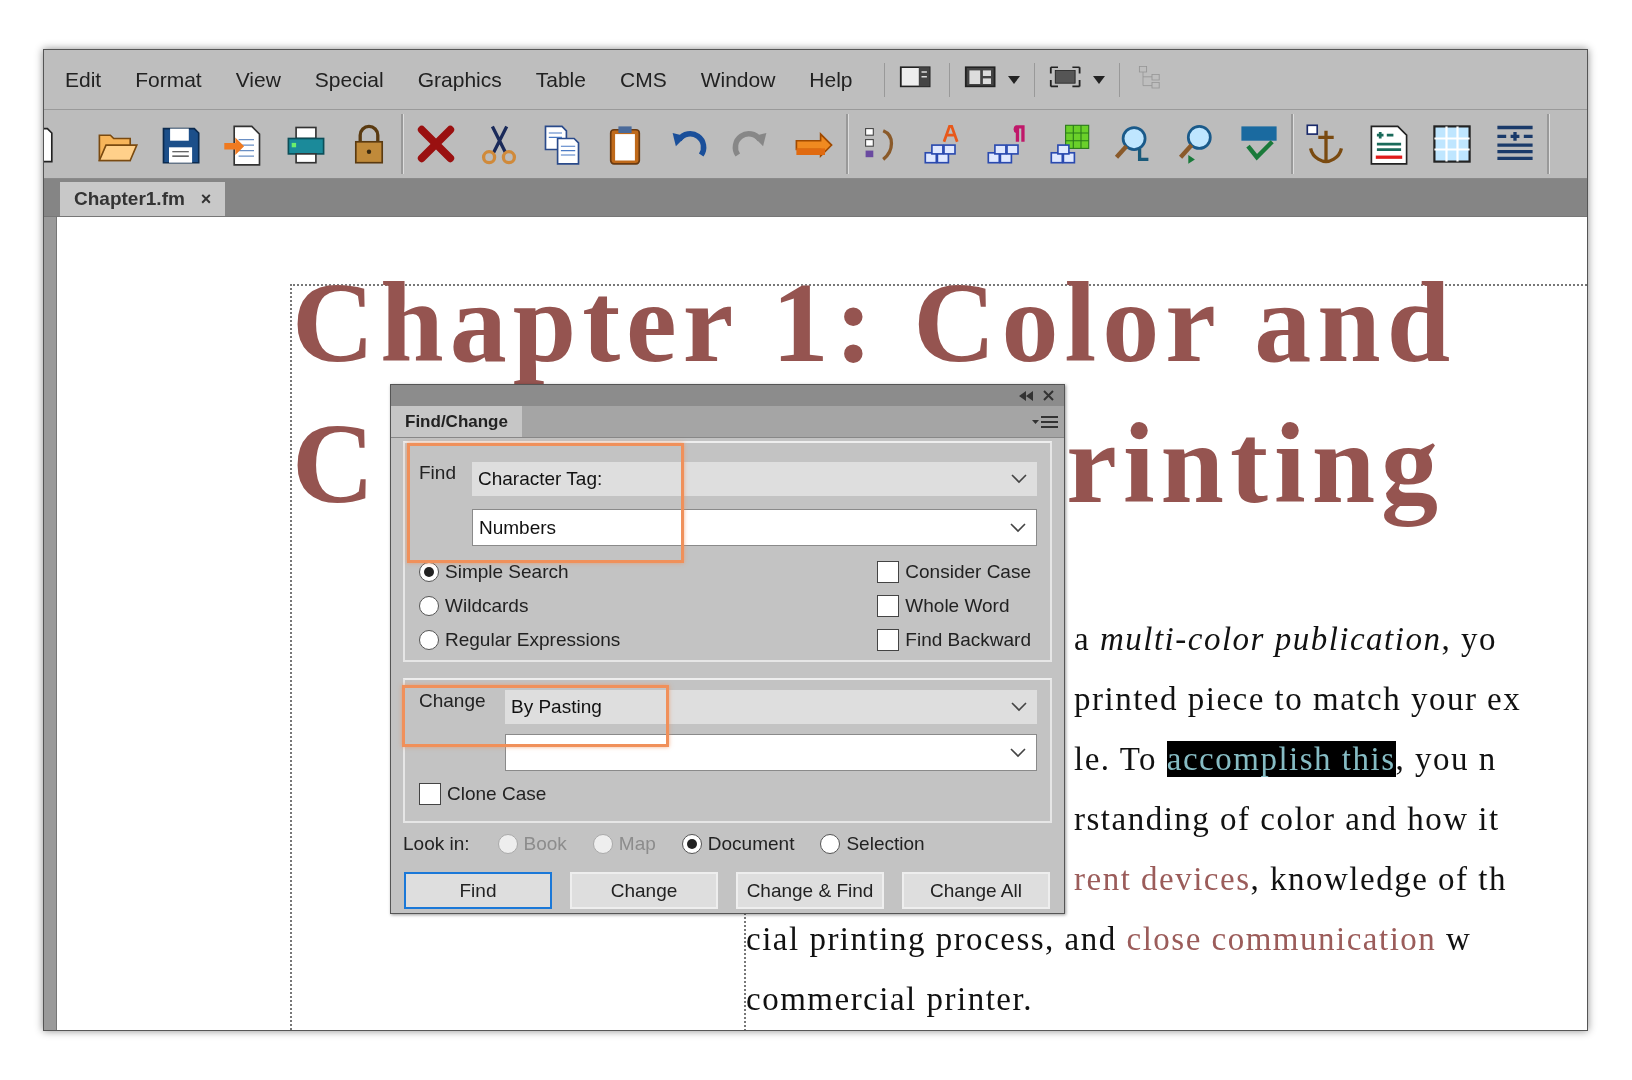  What do you see at coordinates (771, 707) in the screenshot?
I see `dropdown: By Pasting` at bounding box center [771, 707].